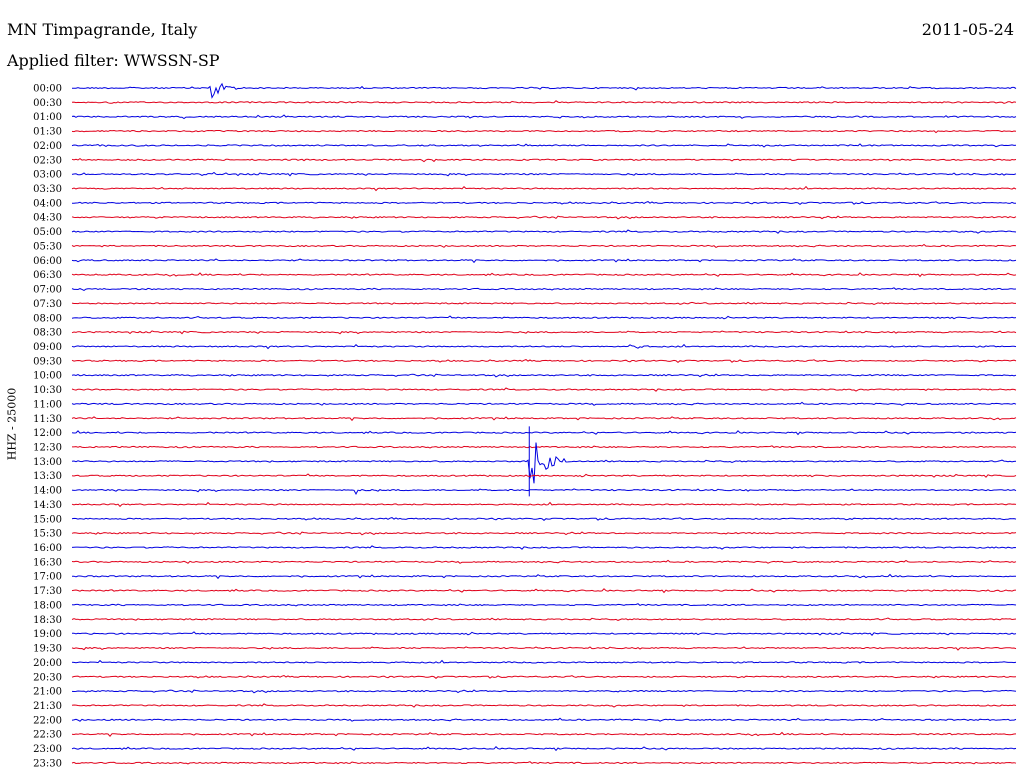 This screenshot has width=1024, height=780. What do you see at coordinates (47, 160) in the screenshot?
I see `trace-label: 02:30` at bounding box center [47, 160].